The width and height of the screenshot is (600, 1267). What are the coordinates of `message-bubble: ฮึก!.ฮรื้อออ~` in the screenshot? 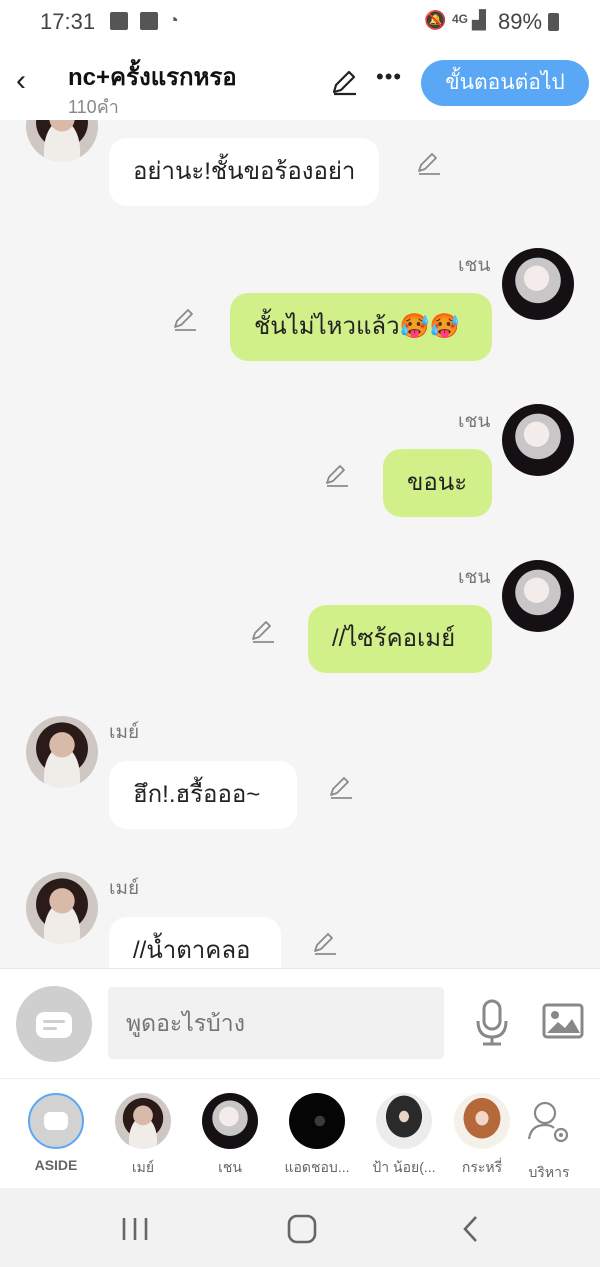 It's located at (203, 795).